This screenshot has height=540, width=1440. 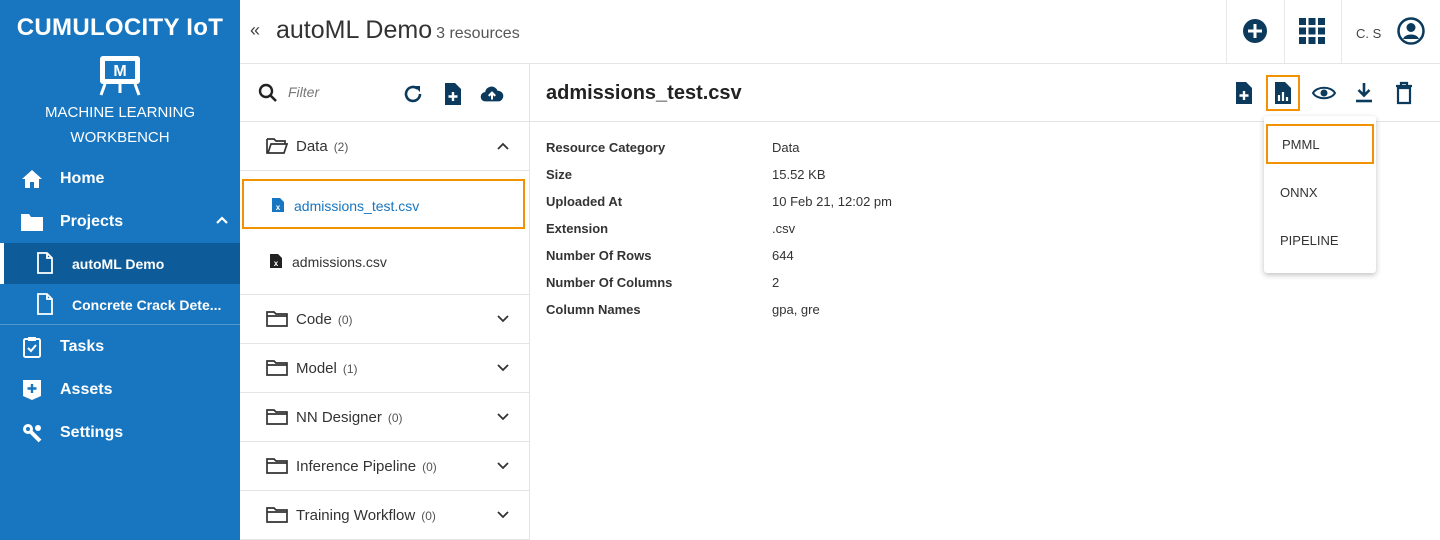 What do you see at coordinates (1324, 93) in the screenshot?
I see `eye-icon` at bounding box center [1324, 93].